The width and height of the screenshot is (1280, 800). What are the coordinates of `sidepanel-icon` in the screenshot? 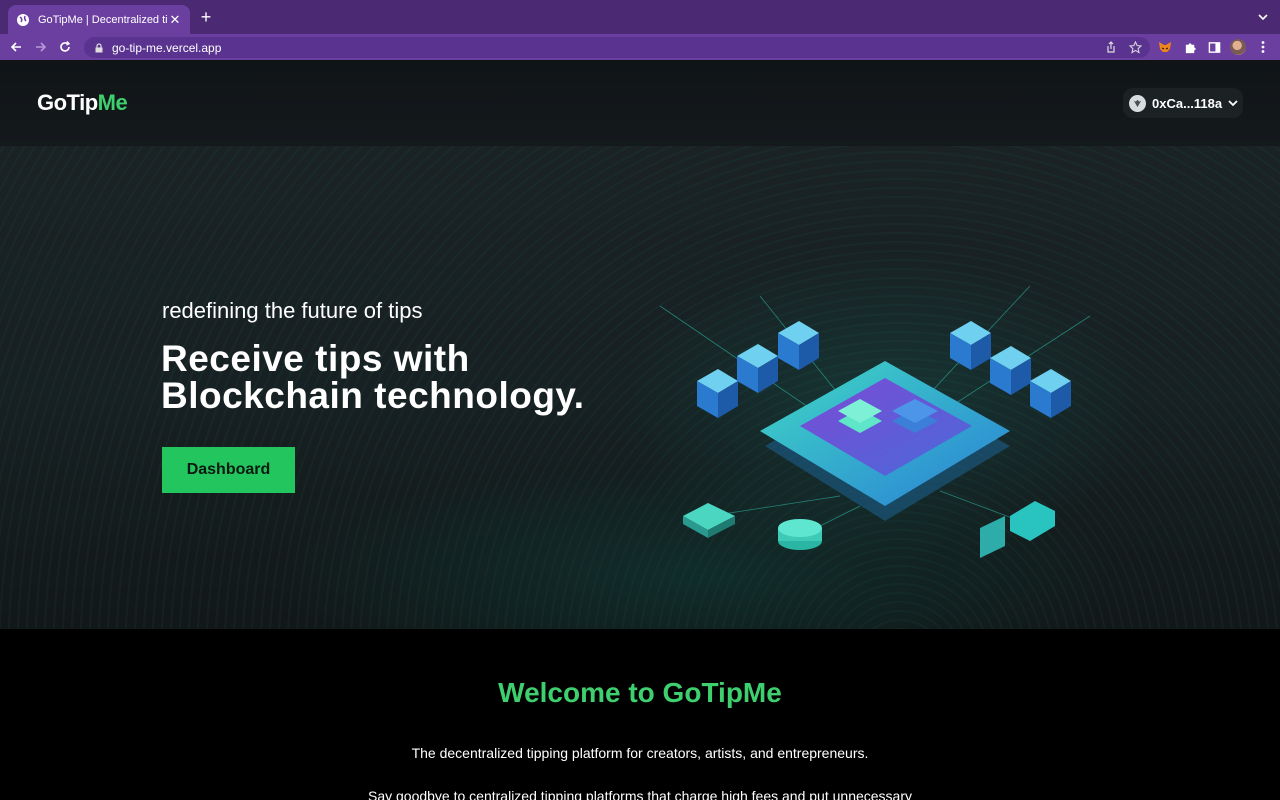 It's located at (1214, 47).